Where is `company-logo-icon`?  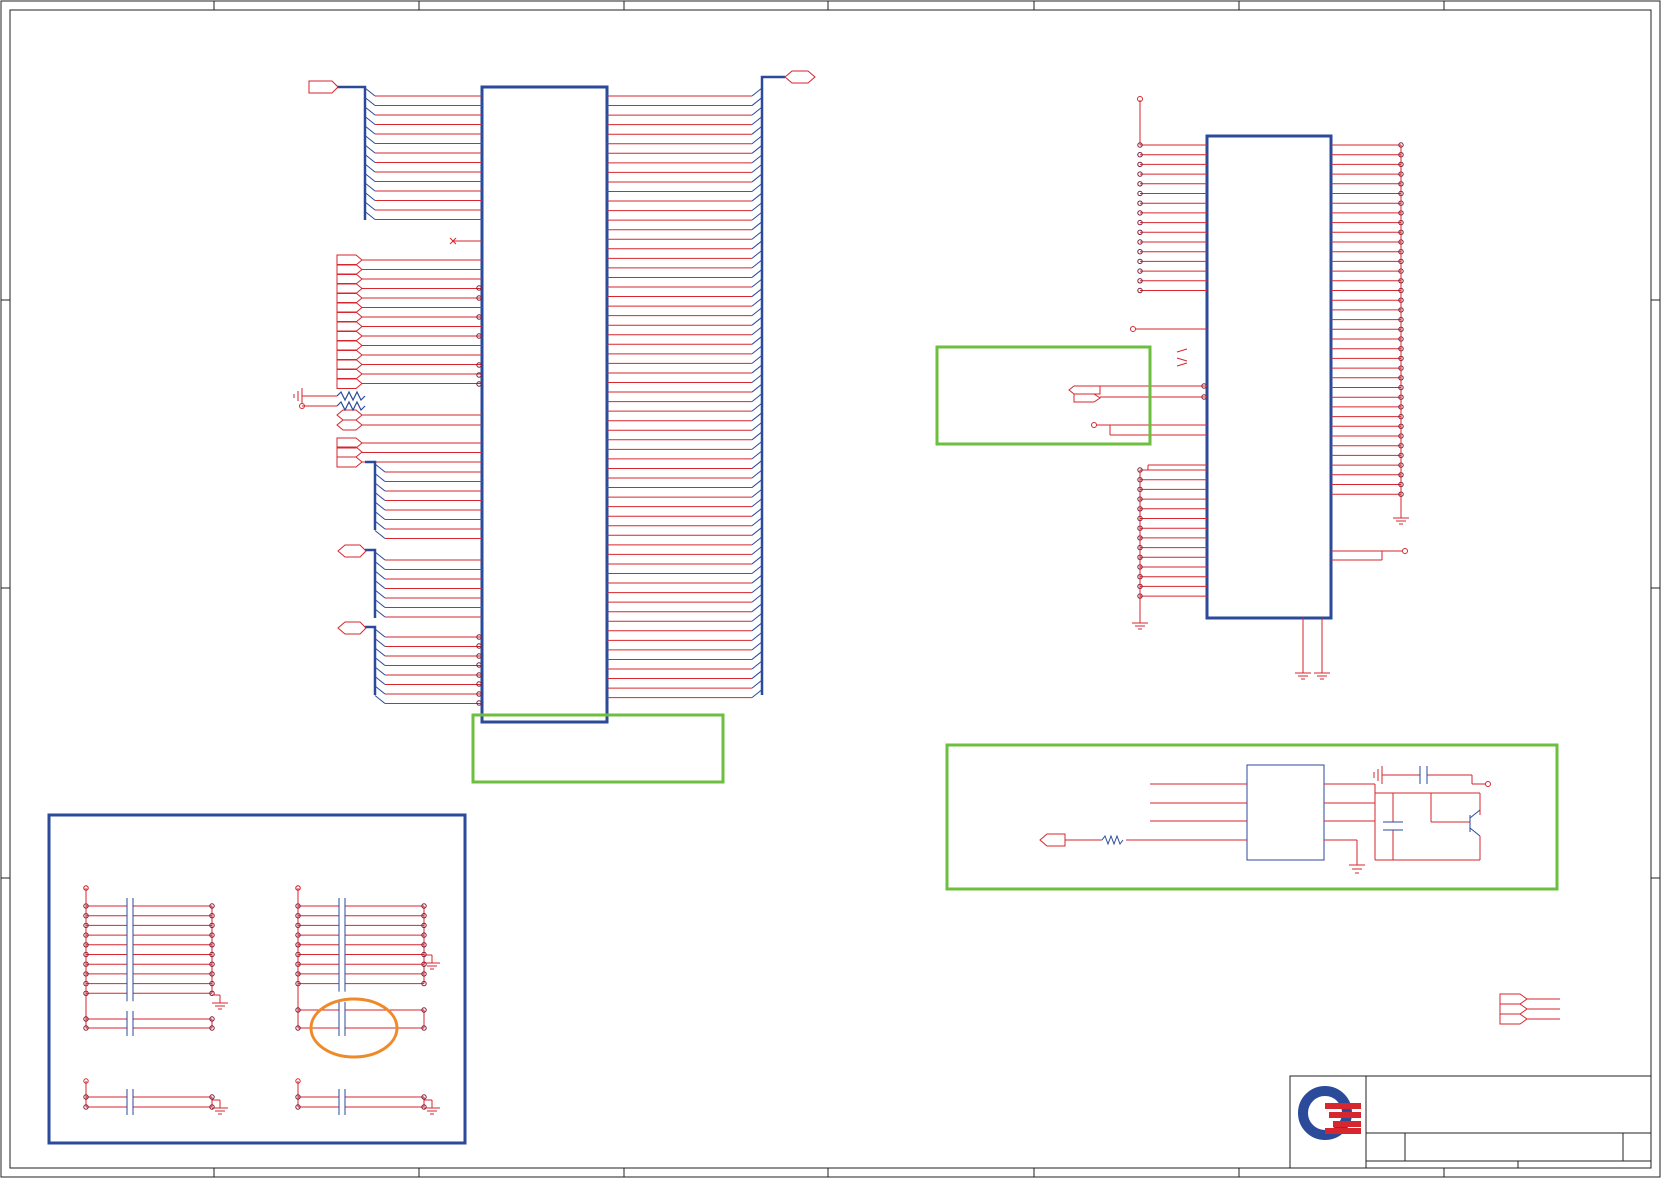 company-logo-icon is located at coordinates (1329, 1113).